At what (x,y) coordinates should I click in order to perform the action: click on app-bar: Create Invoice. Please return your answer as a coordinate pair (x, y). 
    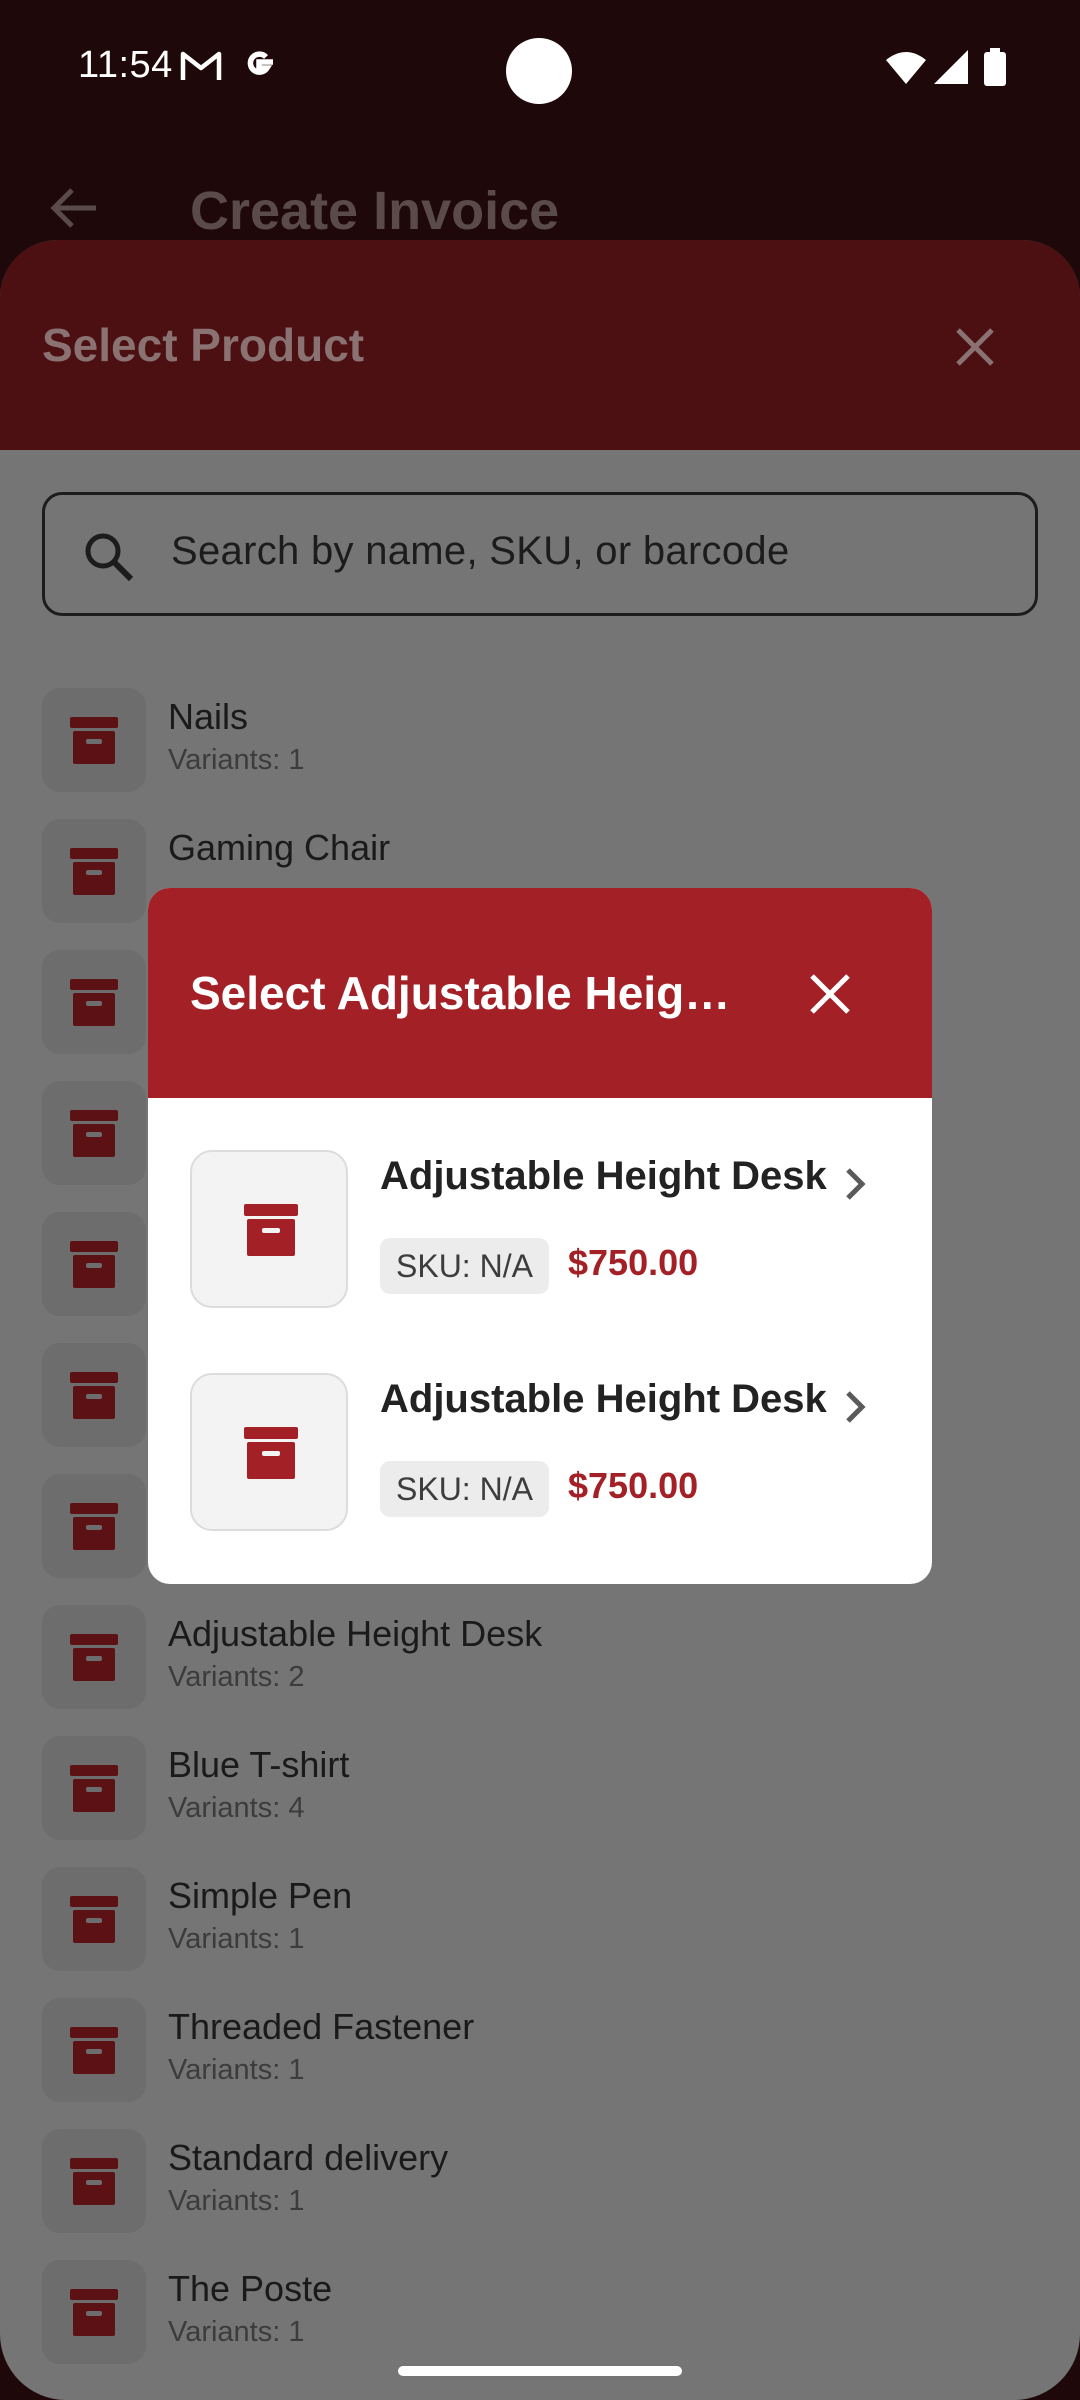
    Looking at the image, I should click on (540, 191).